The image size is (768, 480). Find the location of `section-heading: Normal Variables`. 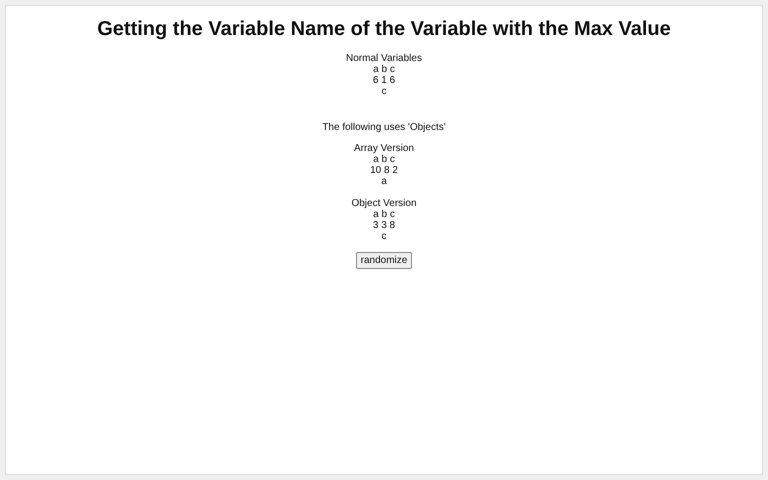

section-heading: Normal Variables is located at coordinates (384, 58).